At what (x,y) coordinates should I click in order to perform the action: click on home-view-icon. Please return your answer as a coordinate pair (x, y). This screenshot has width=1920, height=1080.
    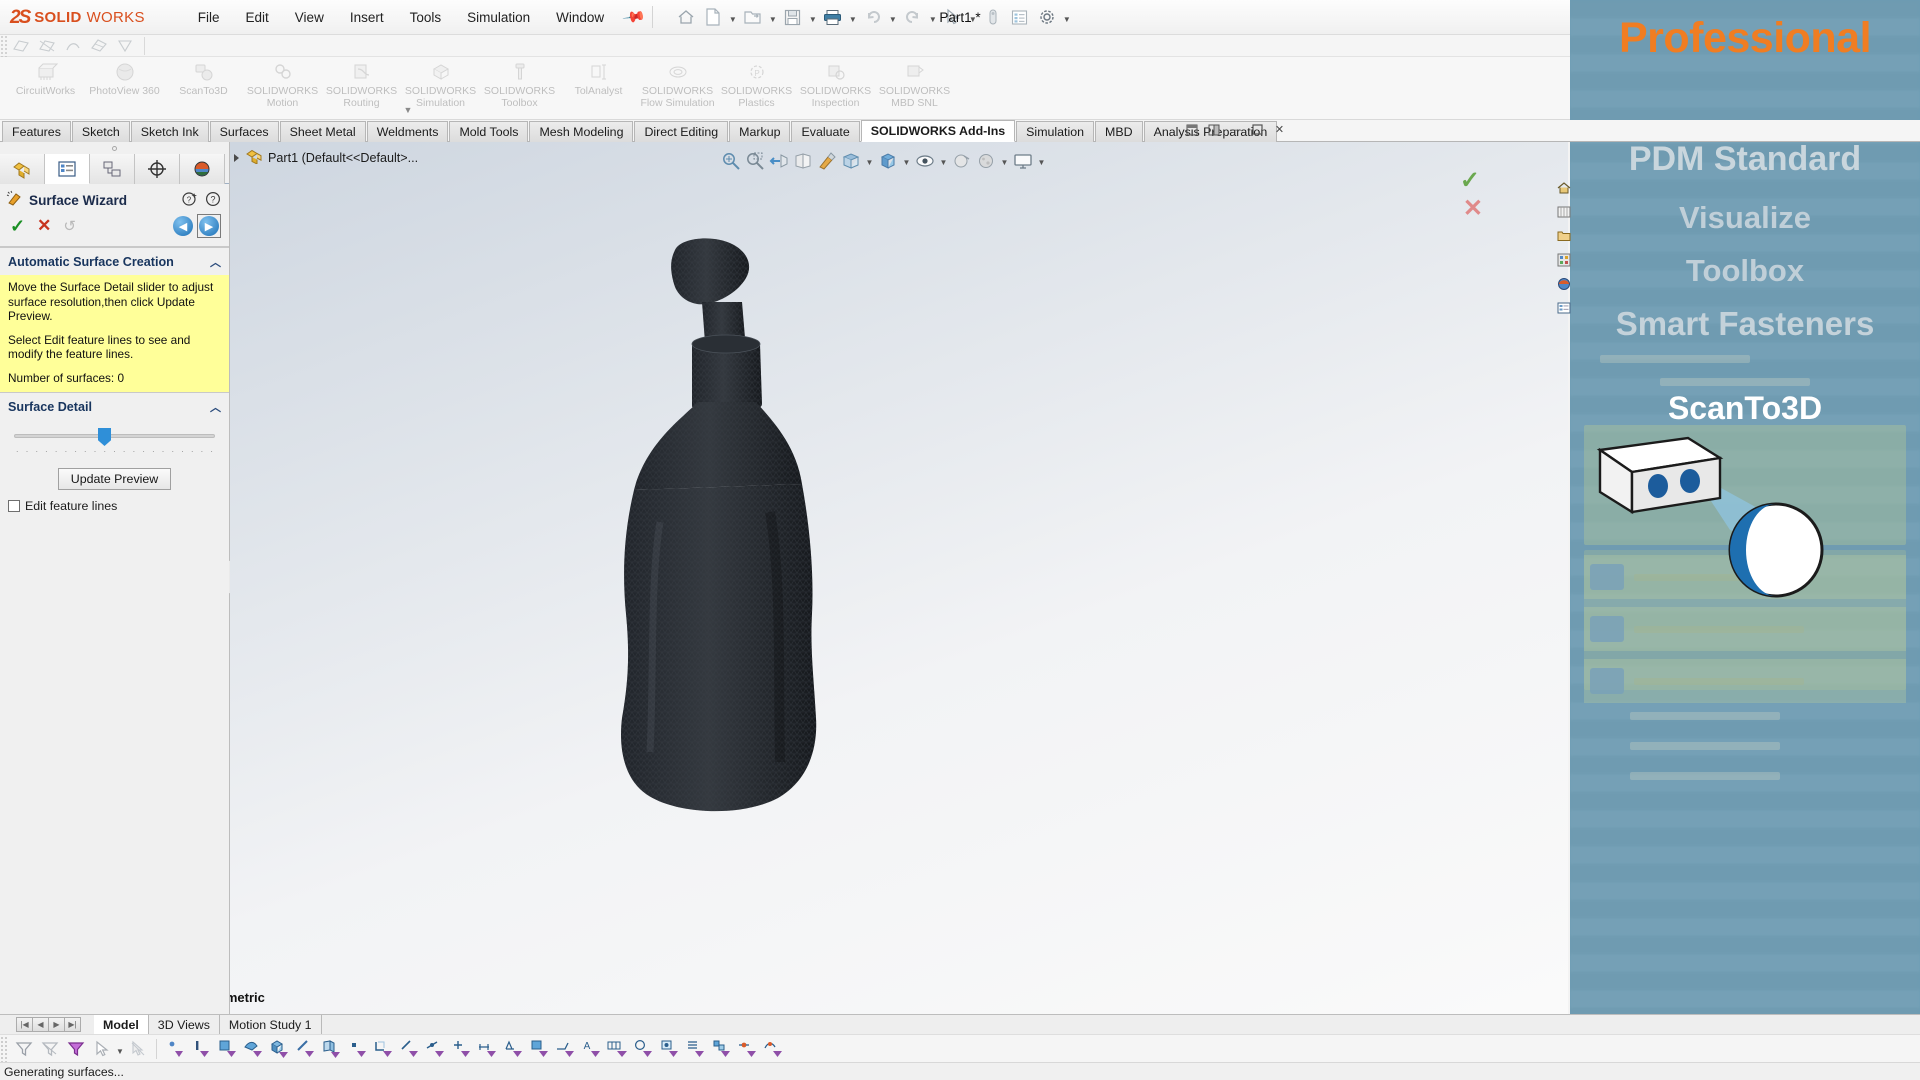
    Looking at the image, I should click on (1564, 188).